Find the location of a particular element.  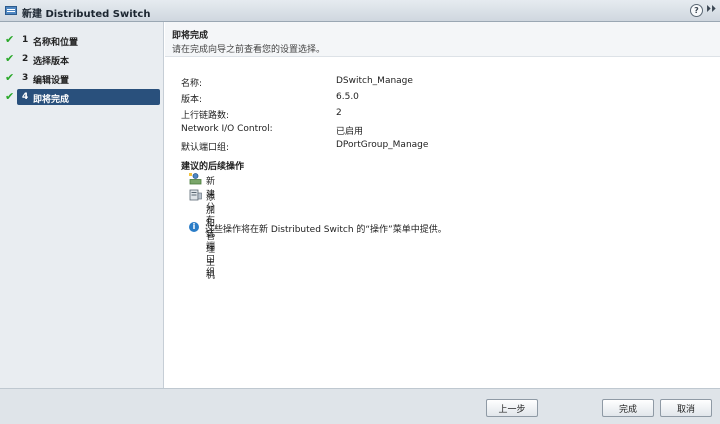

step-number: 1 is located at coordinates (25, 40).